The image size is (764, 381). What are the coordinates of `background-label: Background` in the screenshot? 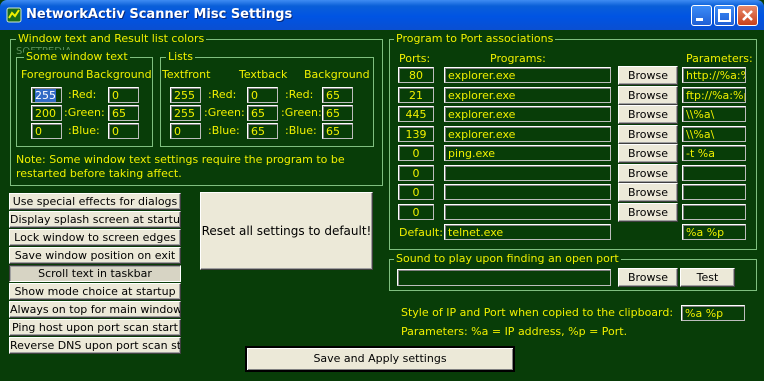 It's located at (119, 74).